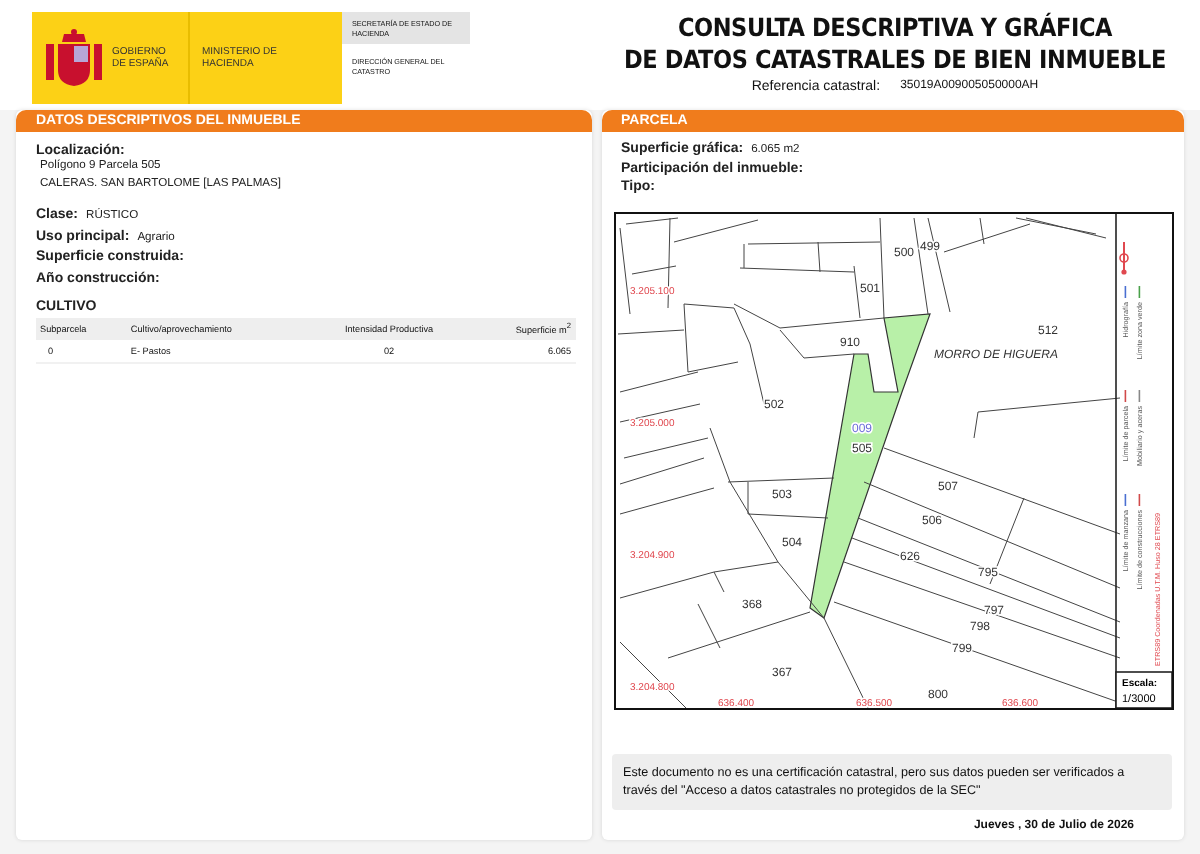  I want to click on coat-of-arms-drawing, so click(74, 58).